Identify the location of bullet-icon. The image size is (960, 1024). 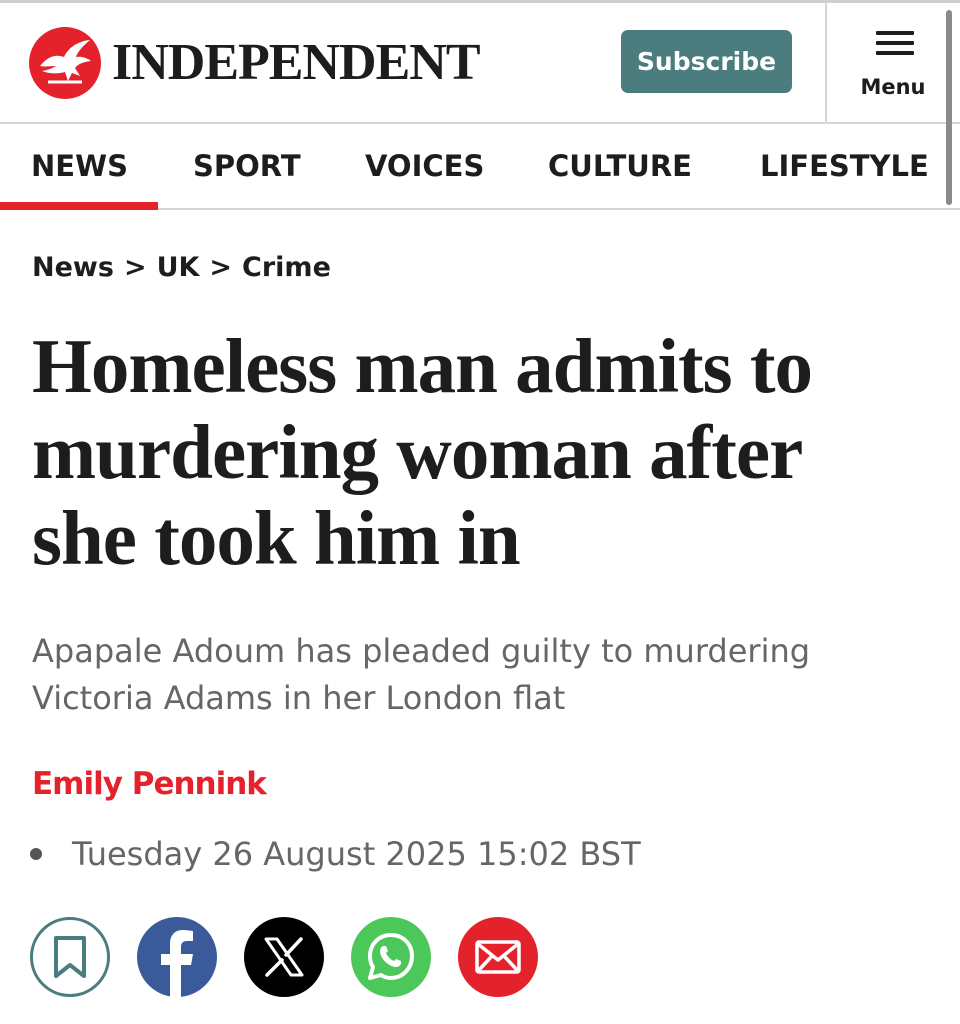
(36, 854).